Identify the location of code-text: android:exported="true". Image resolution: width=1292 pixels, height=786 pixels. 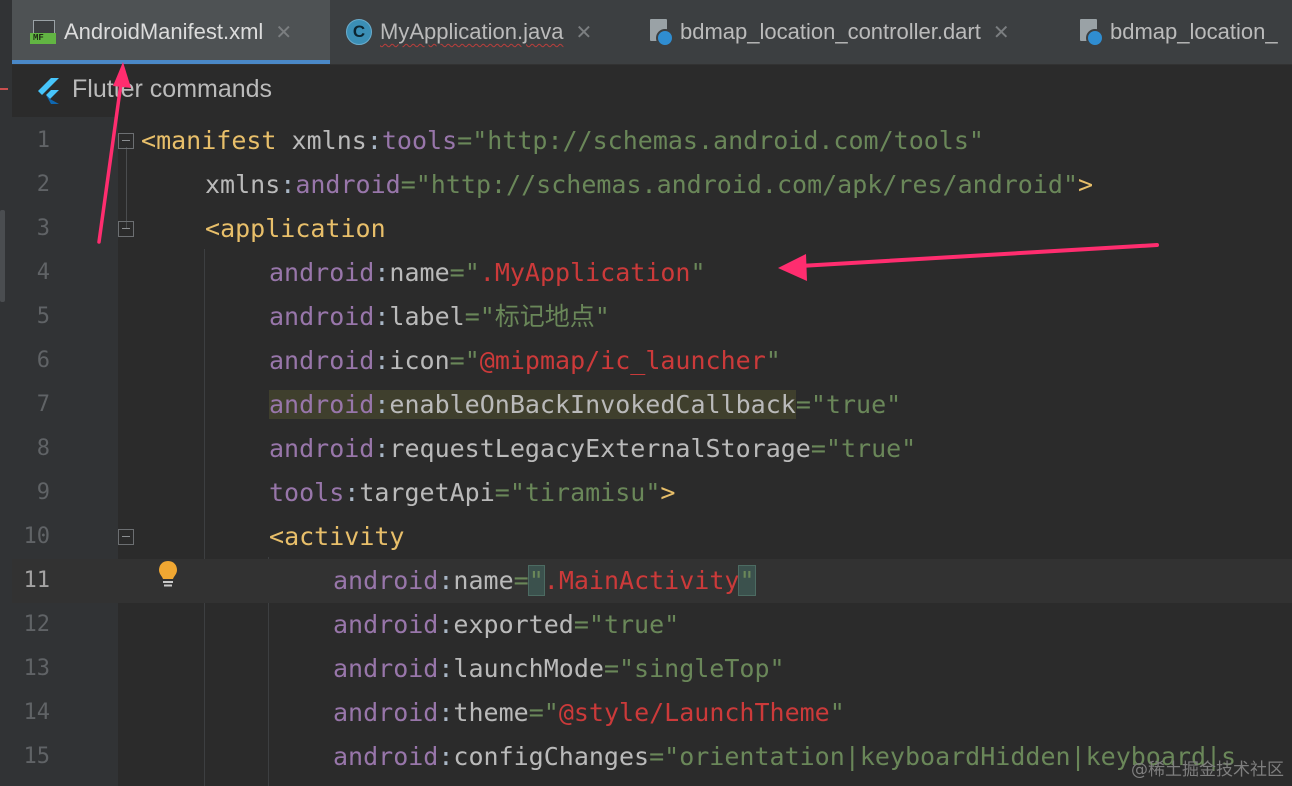
(506, 624).